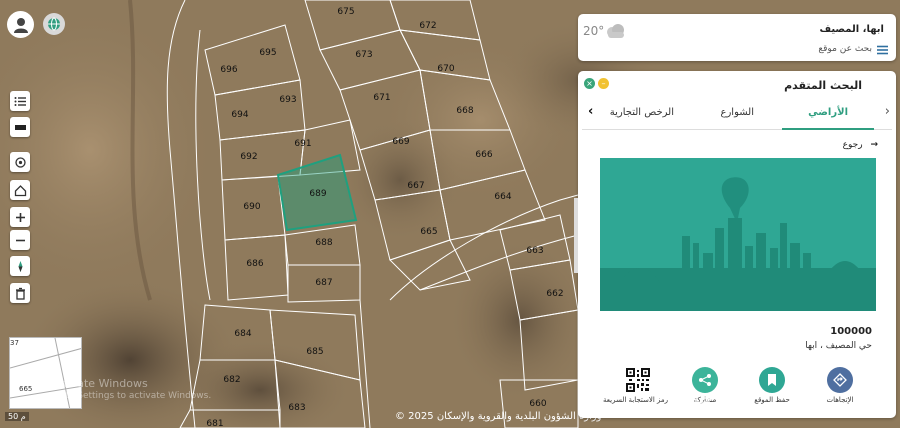 Image resolution: width=900 pixels, height=428 pixels. What do you see at coordinates (415, 186) in the screenshot?
I see `parcel-label: 667` at bounding box center [415, 186].